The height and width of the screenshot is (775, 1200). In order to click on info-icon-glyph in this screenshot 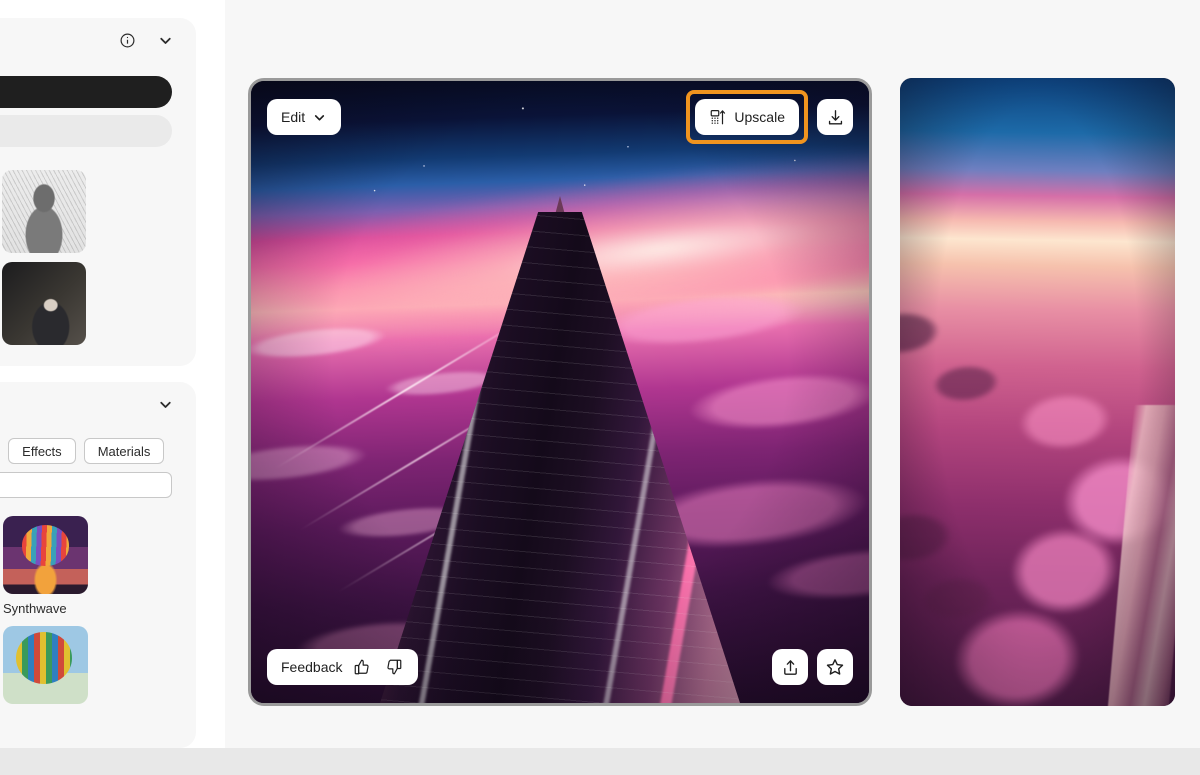, I will do `click(127, 40)`.